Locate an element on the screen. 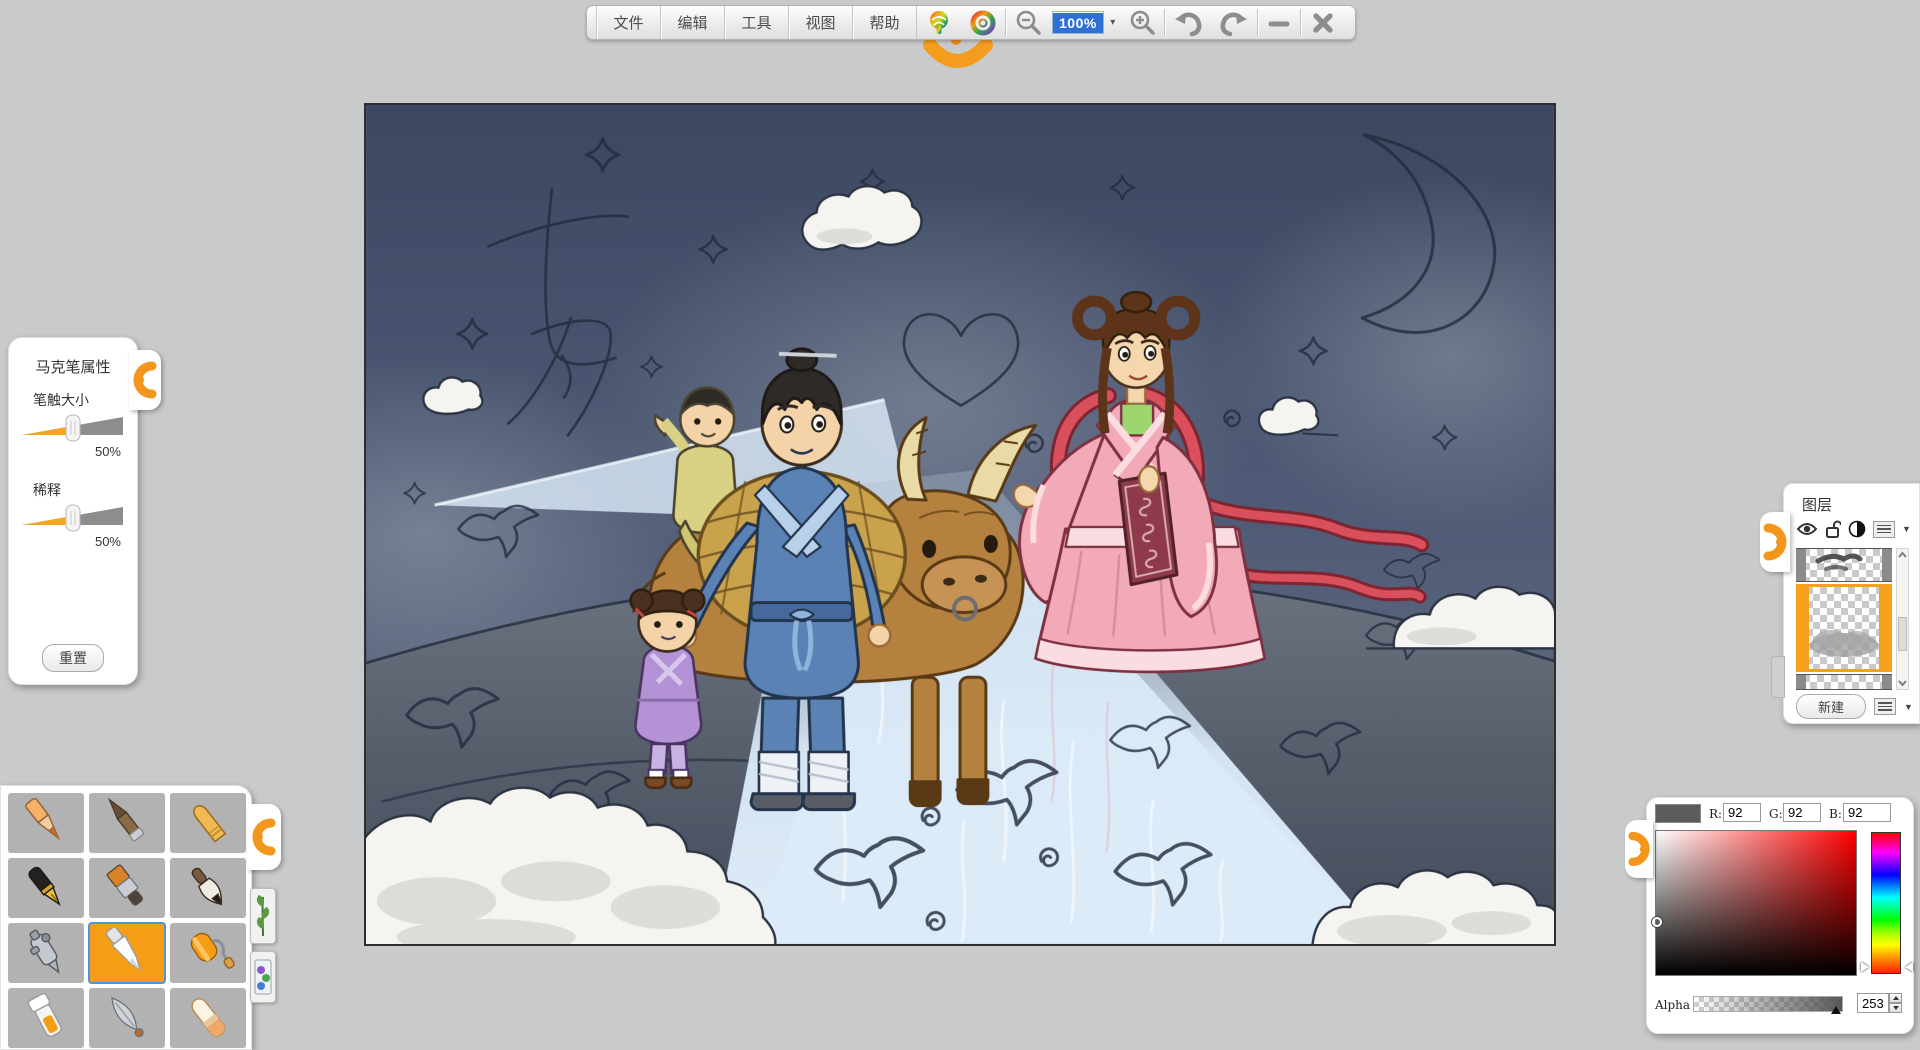  new-layer-caret: ▼ is located at coordinates (1908, 707).